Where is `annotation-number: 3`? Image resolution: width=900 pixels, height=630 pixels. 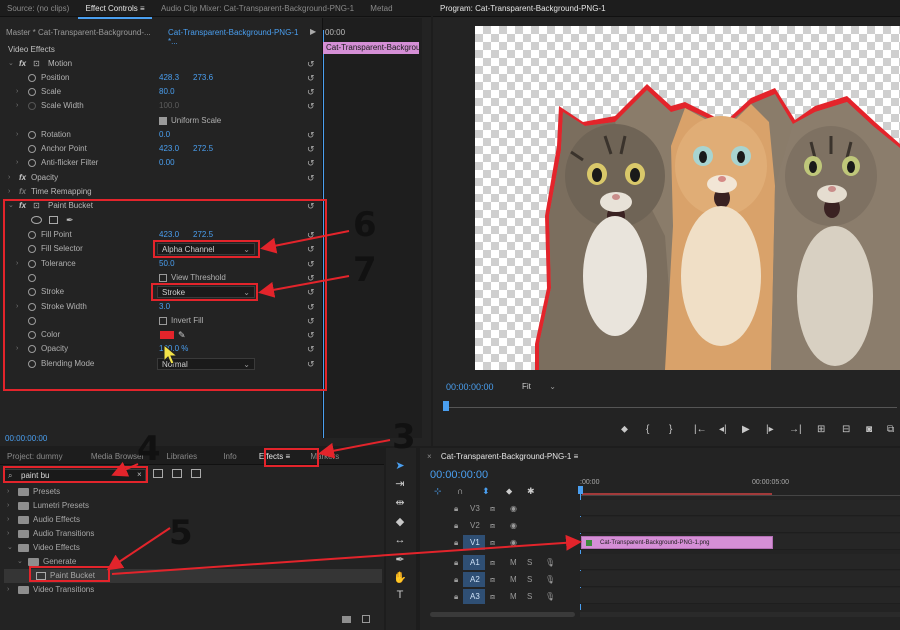 annotation-number: 3 is located at coordinates (404, 437).